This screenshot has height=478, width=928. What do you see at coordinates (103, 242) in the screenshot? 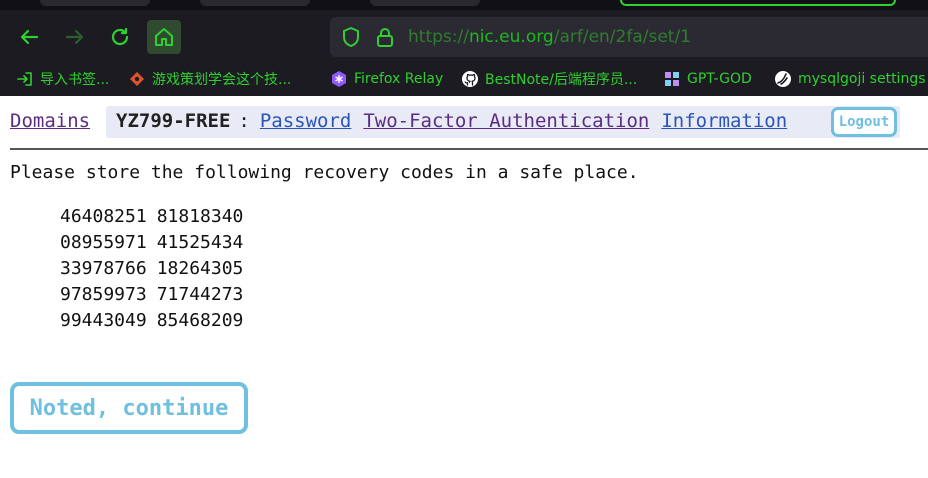
I see `recovery-code: 08955971` at bounding box center [103, 242].